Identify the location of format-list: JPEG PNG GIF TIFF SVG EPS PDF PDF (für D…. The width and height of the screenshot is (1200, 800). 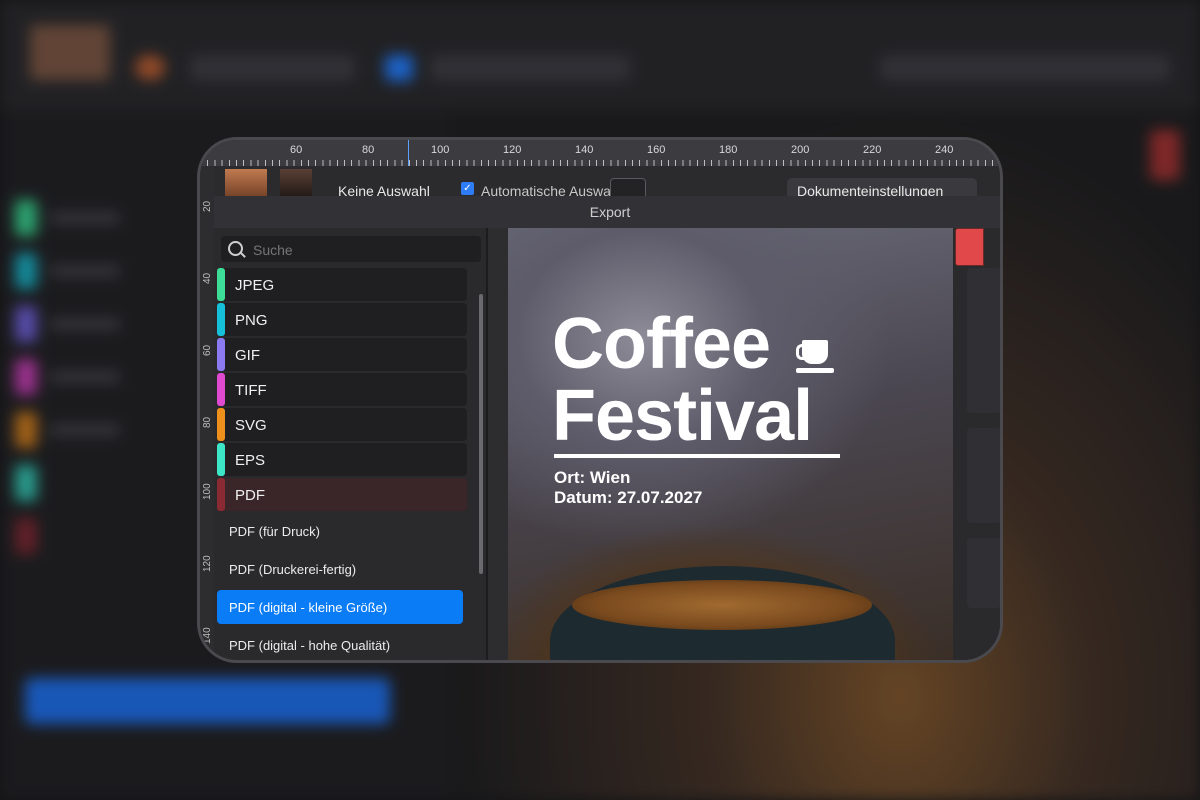
(351, 464).